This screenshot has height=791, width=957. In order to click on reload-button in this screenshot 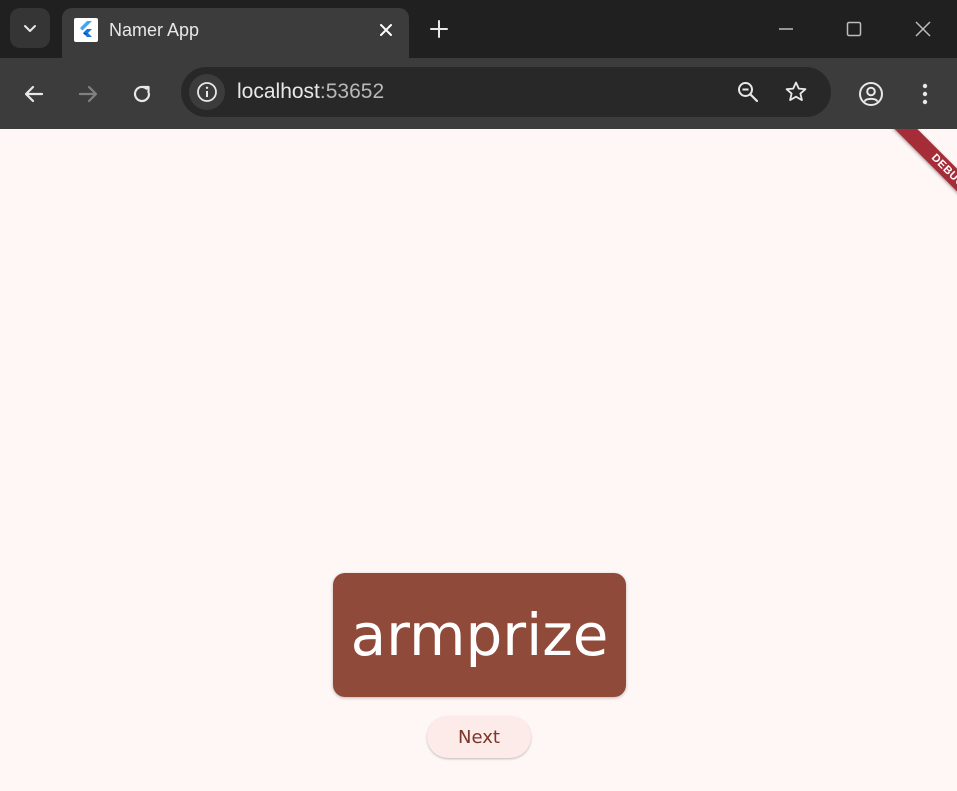, I will do `click(142, 94)`.